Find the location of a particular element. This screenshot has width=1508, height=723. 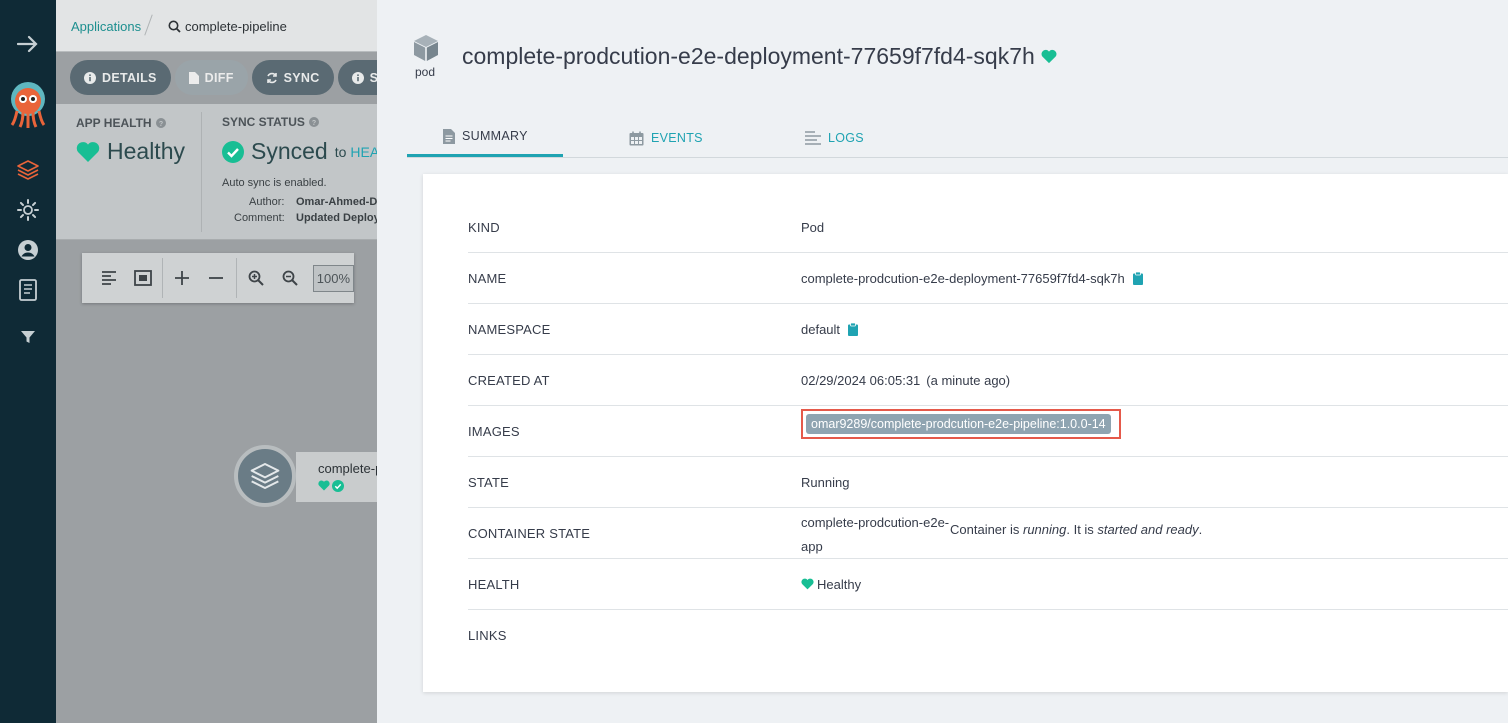

tab-summary: SUMMARY is located at coordinates (485, 137).